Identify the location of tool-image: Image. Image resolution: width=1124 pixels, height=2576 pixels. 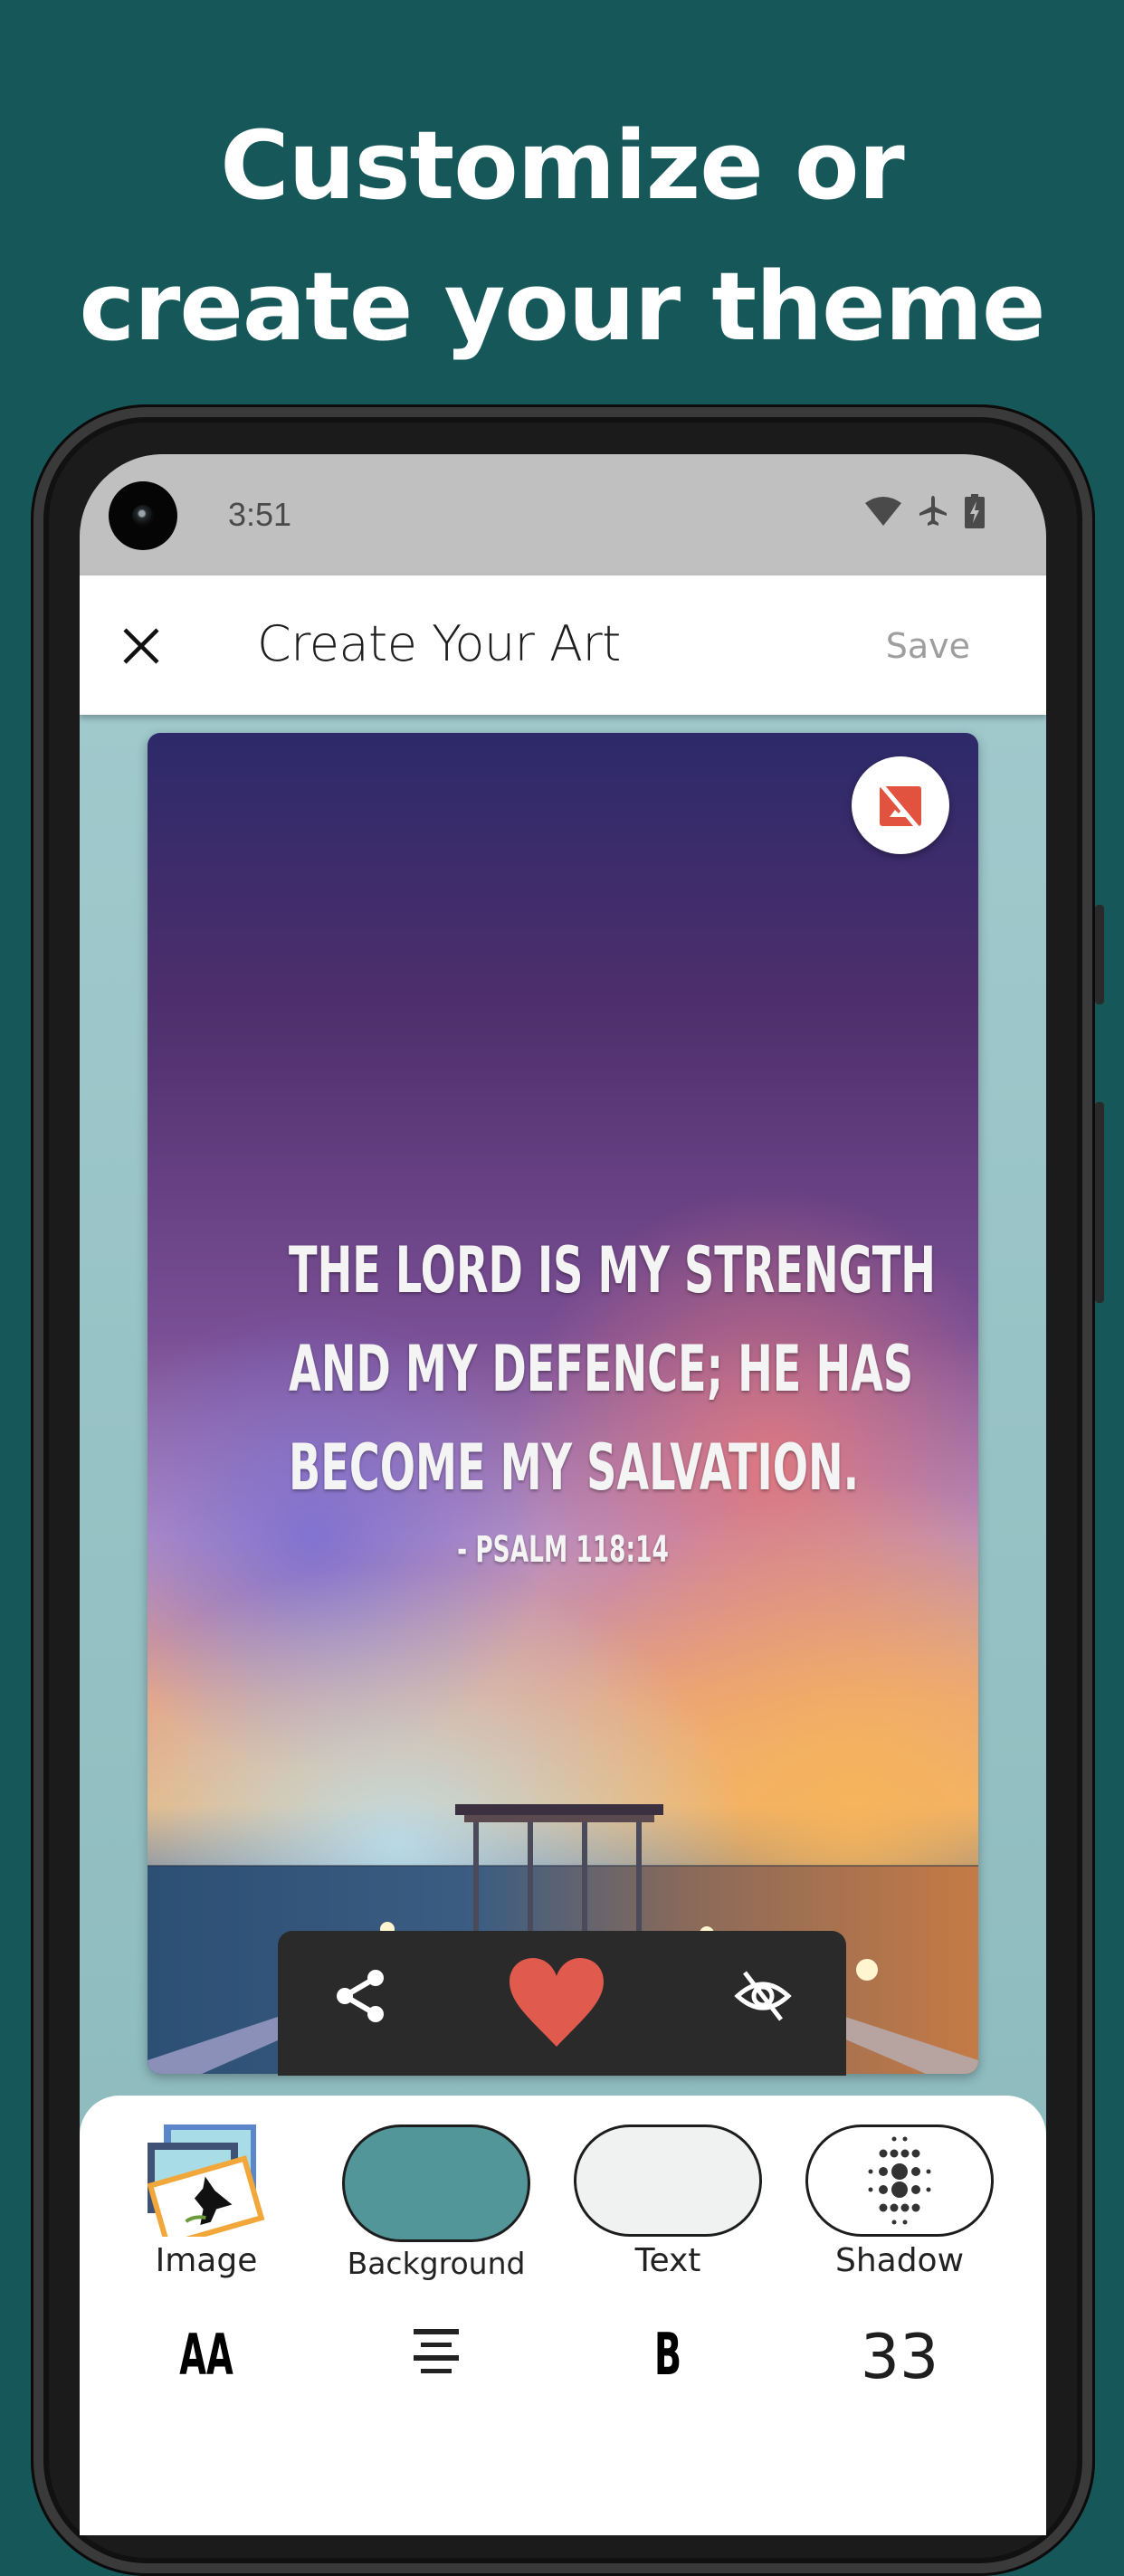
(206, 2201).